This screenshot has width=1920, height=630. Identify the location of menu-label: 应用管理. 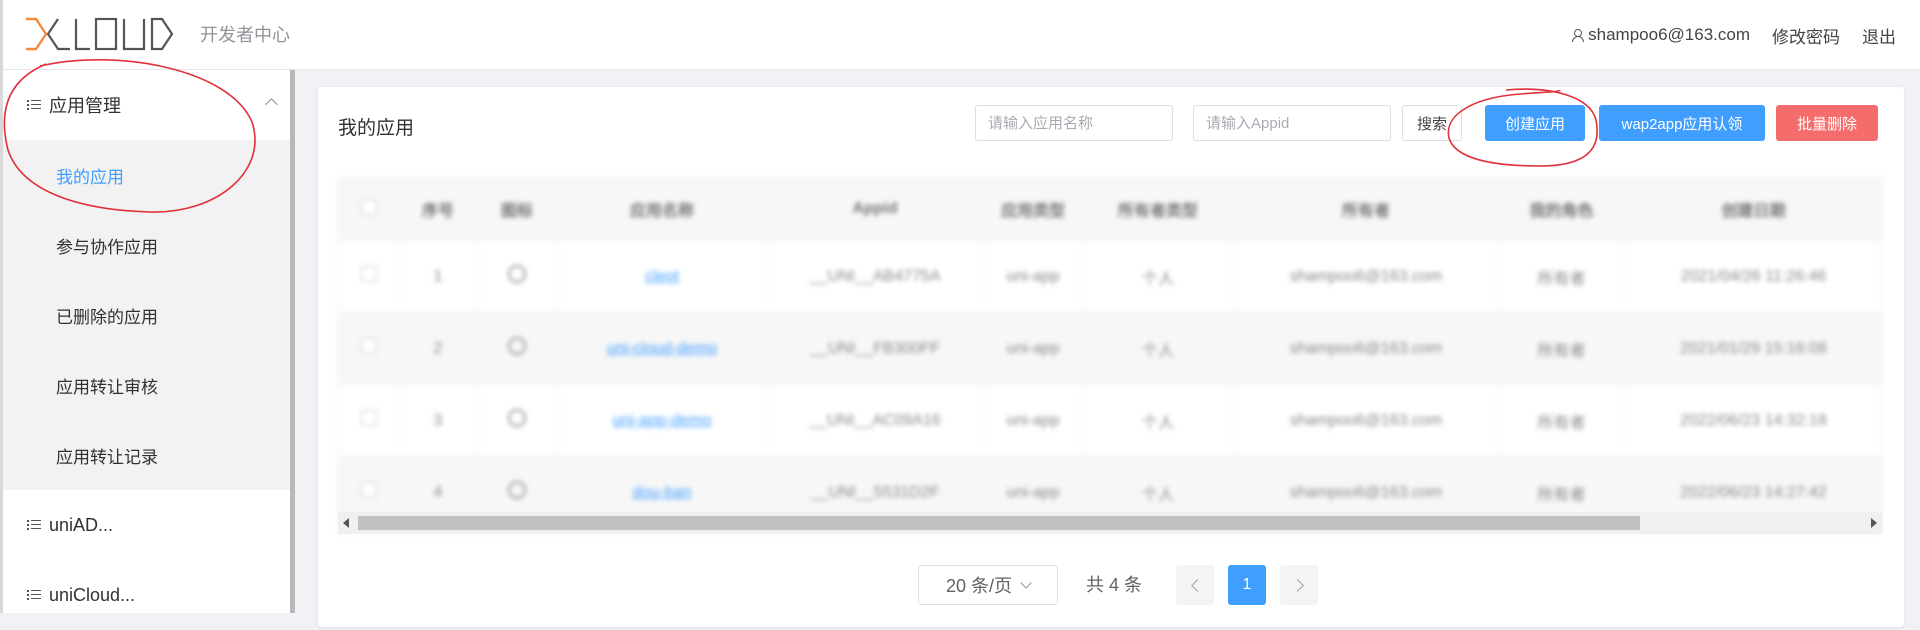
(85, 106).